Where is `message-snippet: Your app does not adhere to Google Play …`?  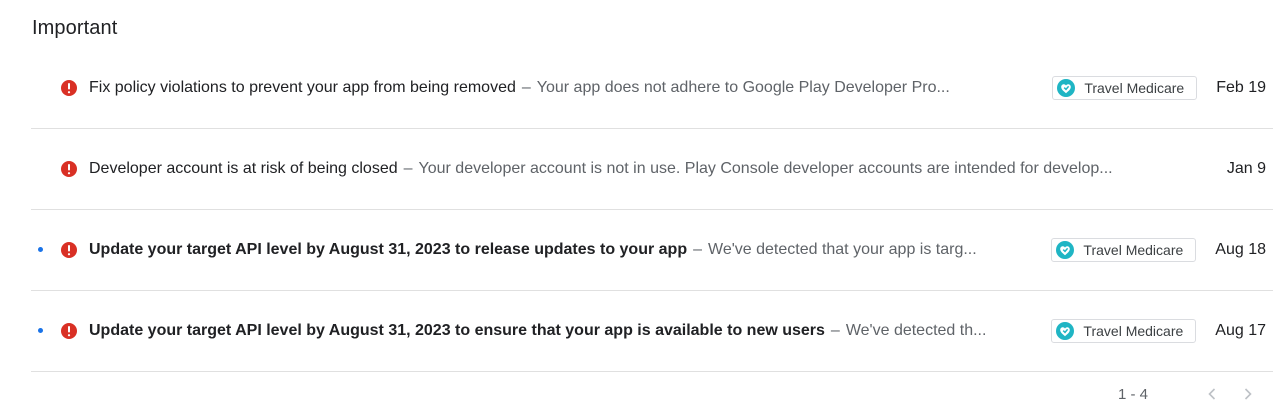 message-snippet: Your app does not adhere to Google Play … is located at coordinates (743, 87).